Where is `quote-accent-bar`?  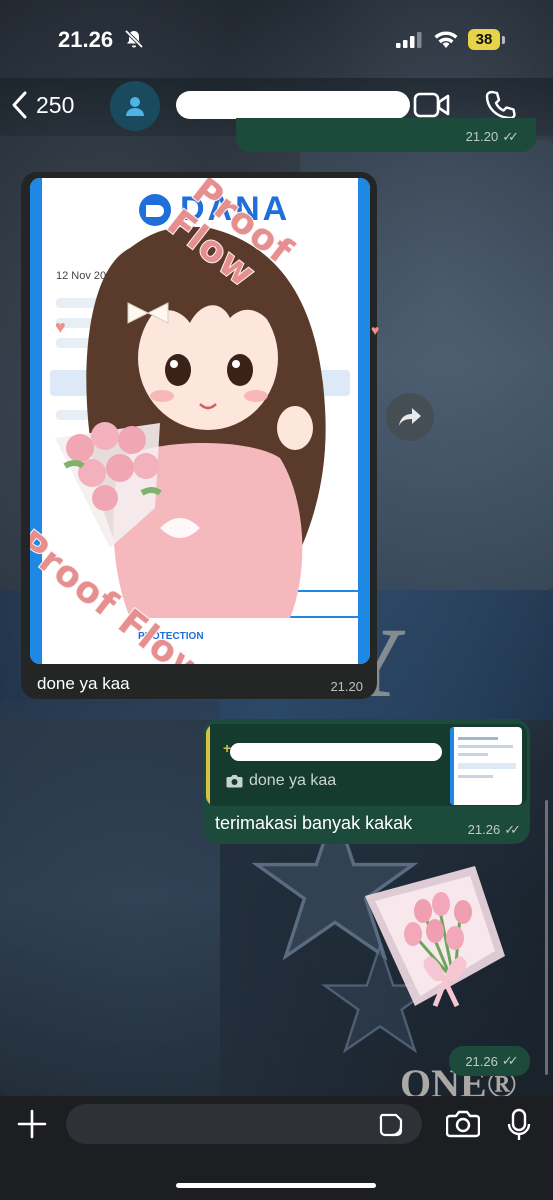 quote-accent-bar is located at coordinates (208, 765).